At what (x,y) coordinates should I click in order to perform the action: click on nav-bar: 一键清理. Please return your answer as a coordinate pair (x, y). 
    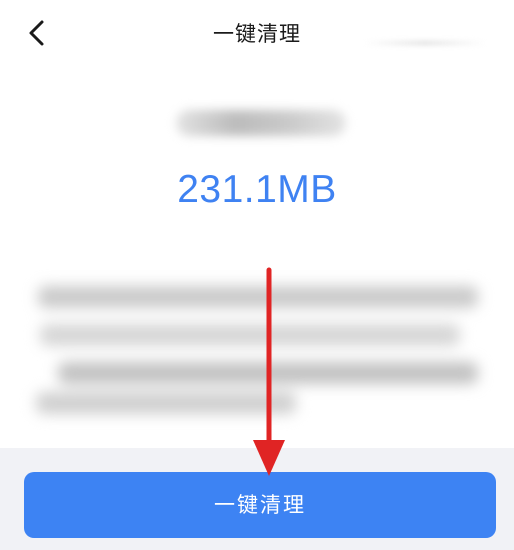
    Looking at the image, I should click on (257, 33).